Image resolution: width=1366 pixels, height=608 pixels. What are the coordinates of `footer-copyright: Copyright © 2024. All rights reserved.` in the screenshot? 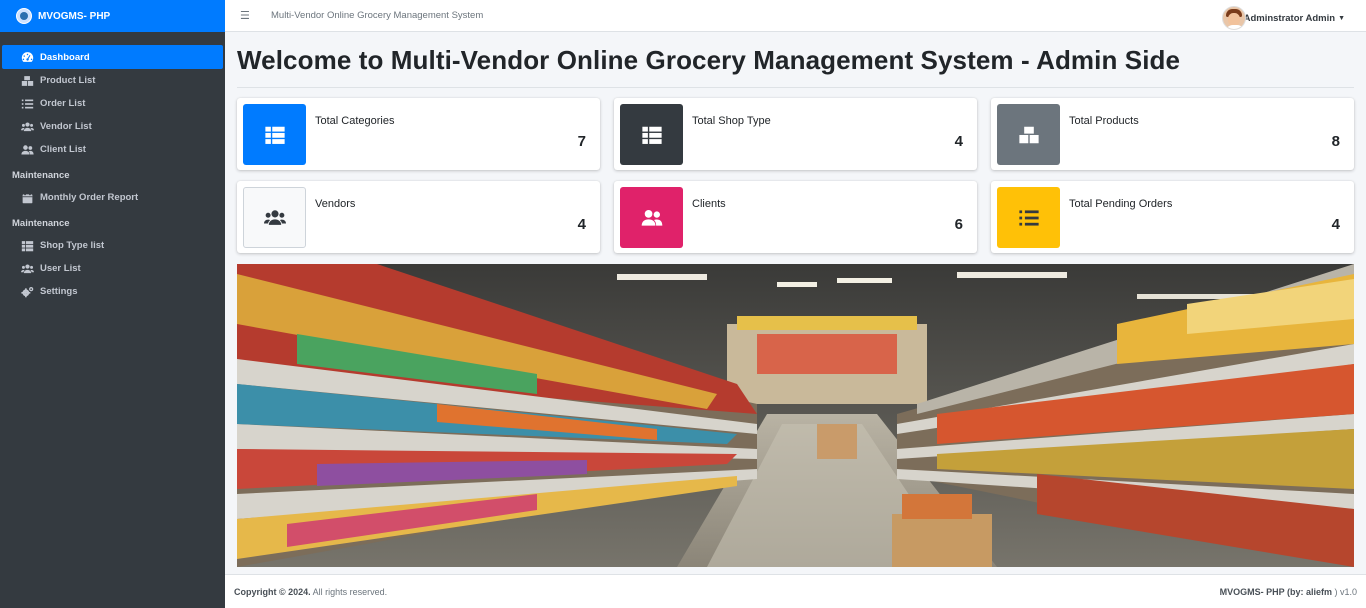 It's located at (311, 591).